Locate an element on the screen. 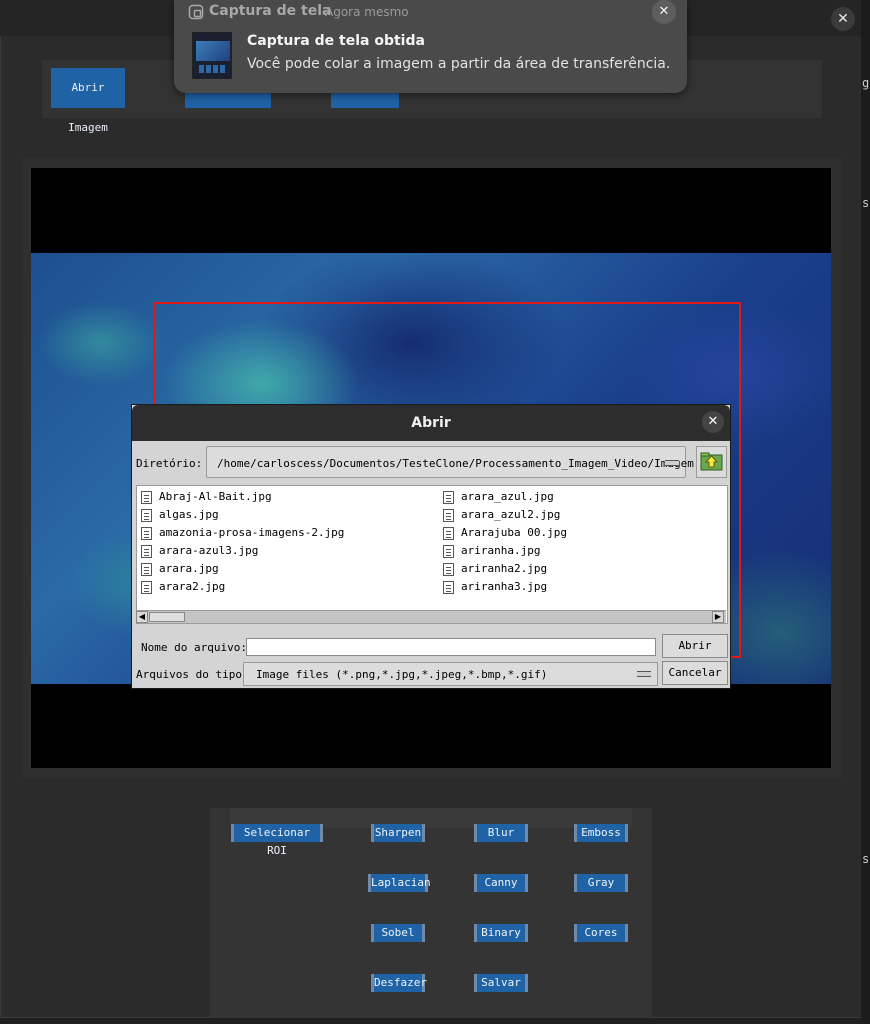 The width and height of the screenshot is (870, 1024). dialog-title: Abrir is located at coordinates (431, 423).